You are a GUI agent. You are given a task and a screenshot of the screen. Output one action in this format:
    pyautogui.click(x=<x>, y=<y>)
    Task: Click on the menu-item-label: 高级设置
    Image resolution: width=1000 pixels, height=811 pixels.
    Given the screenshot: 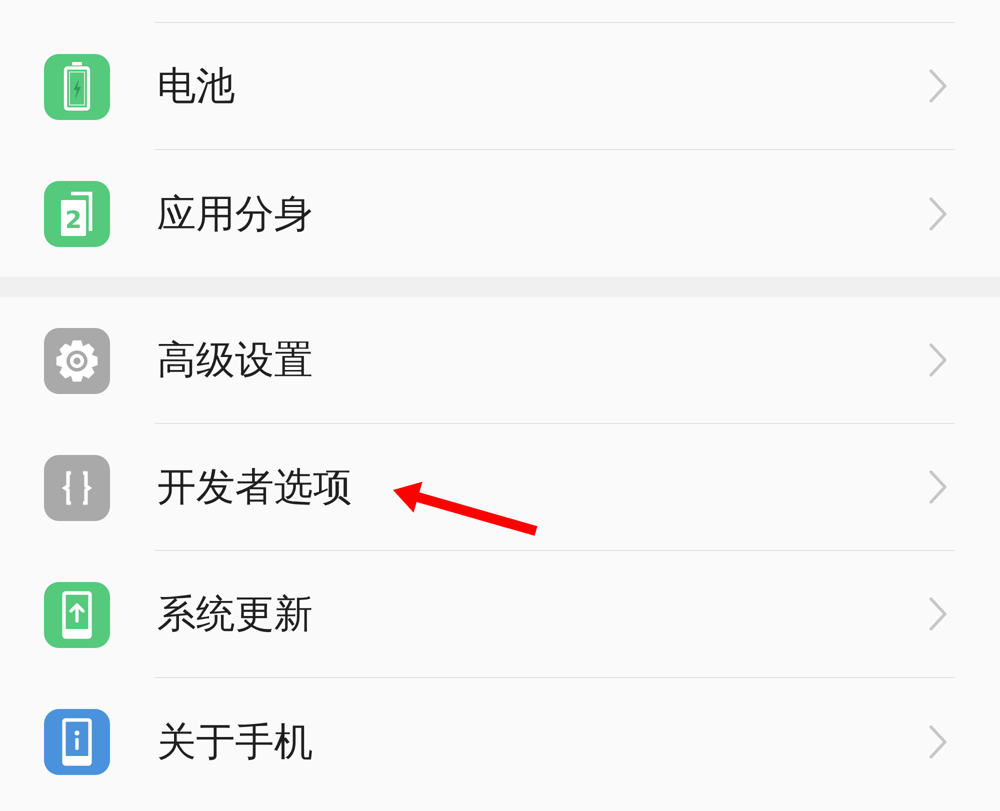 What is the action you would take?
    pyautogui.click(x=235, y=360)
    